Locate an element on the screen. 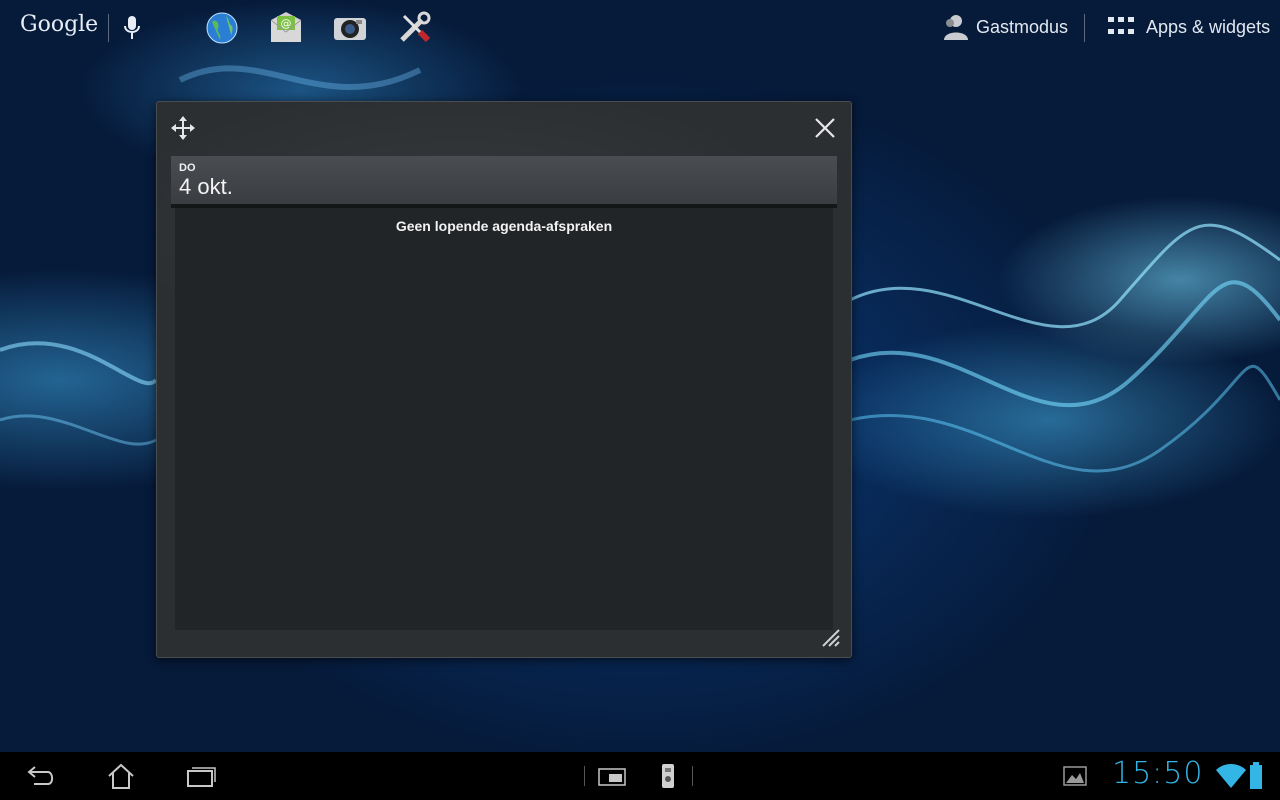 This screenshot has width=1280, height=800. app-grid-icon is located at coordinates (1121, 27).